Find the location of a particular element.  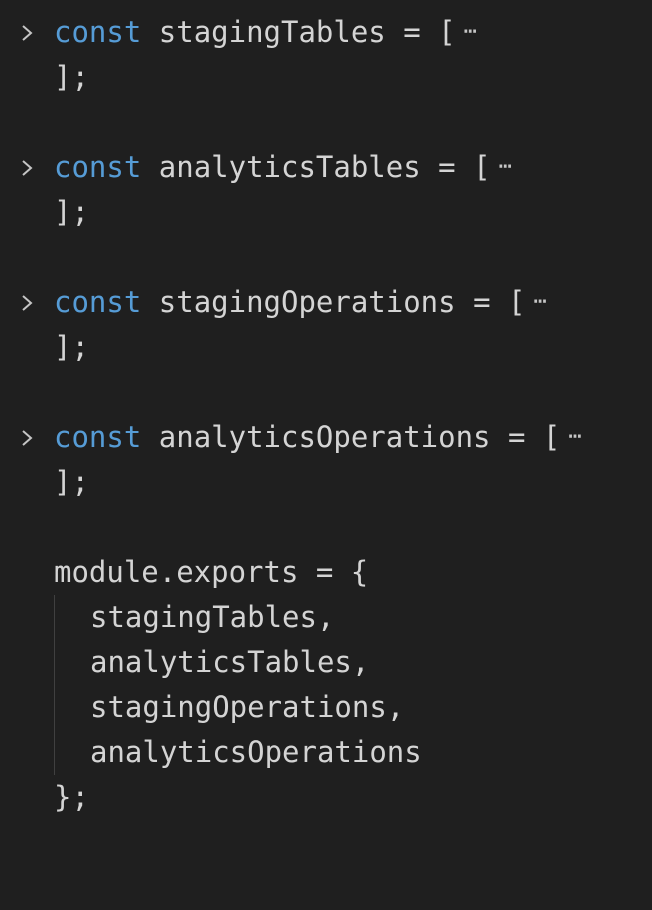

variable-name: analyticsOperations is located at coordinates (324, 437).